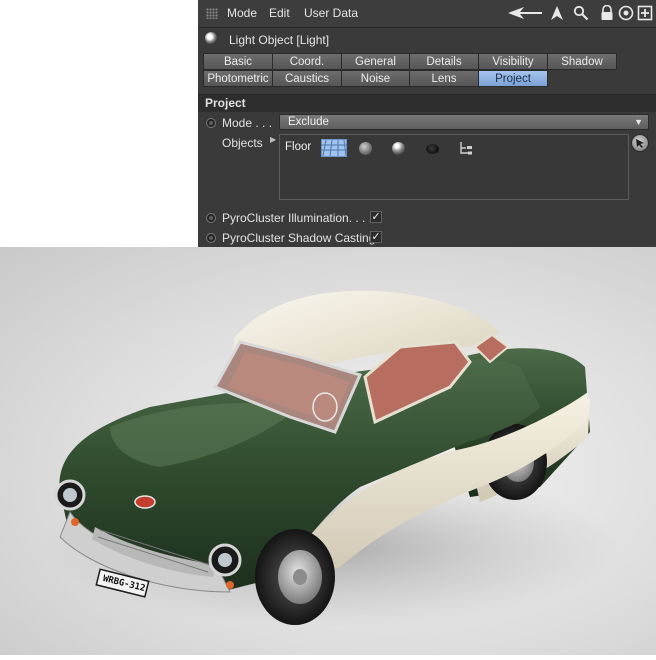 This screenshot has height=660, width=656. I want to click on expand-arrow-icon: ▶, so click(273, 139).